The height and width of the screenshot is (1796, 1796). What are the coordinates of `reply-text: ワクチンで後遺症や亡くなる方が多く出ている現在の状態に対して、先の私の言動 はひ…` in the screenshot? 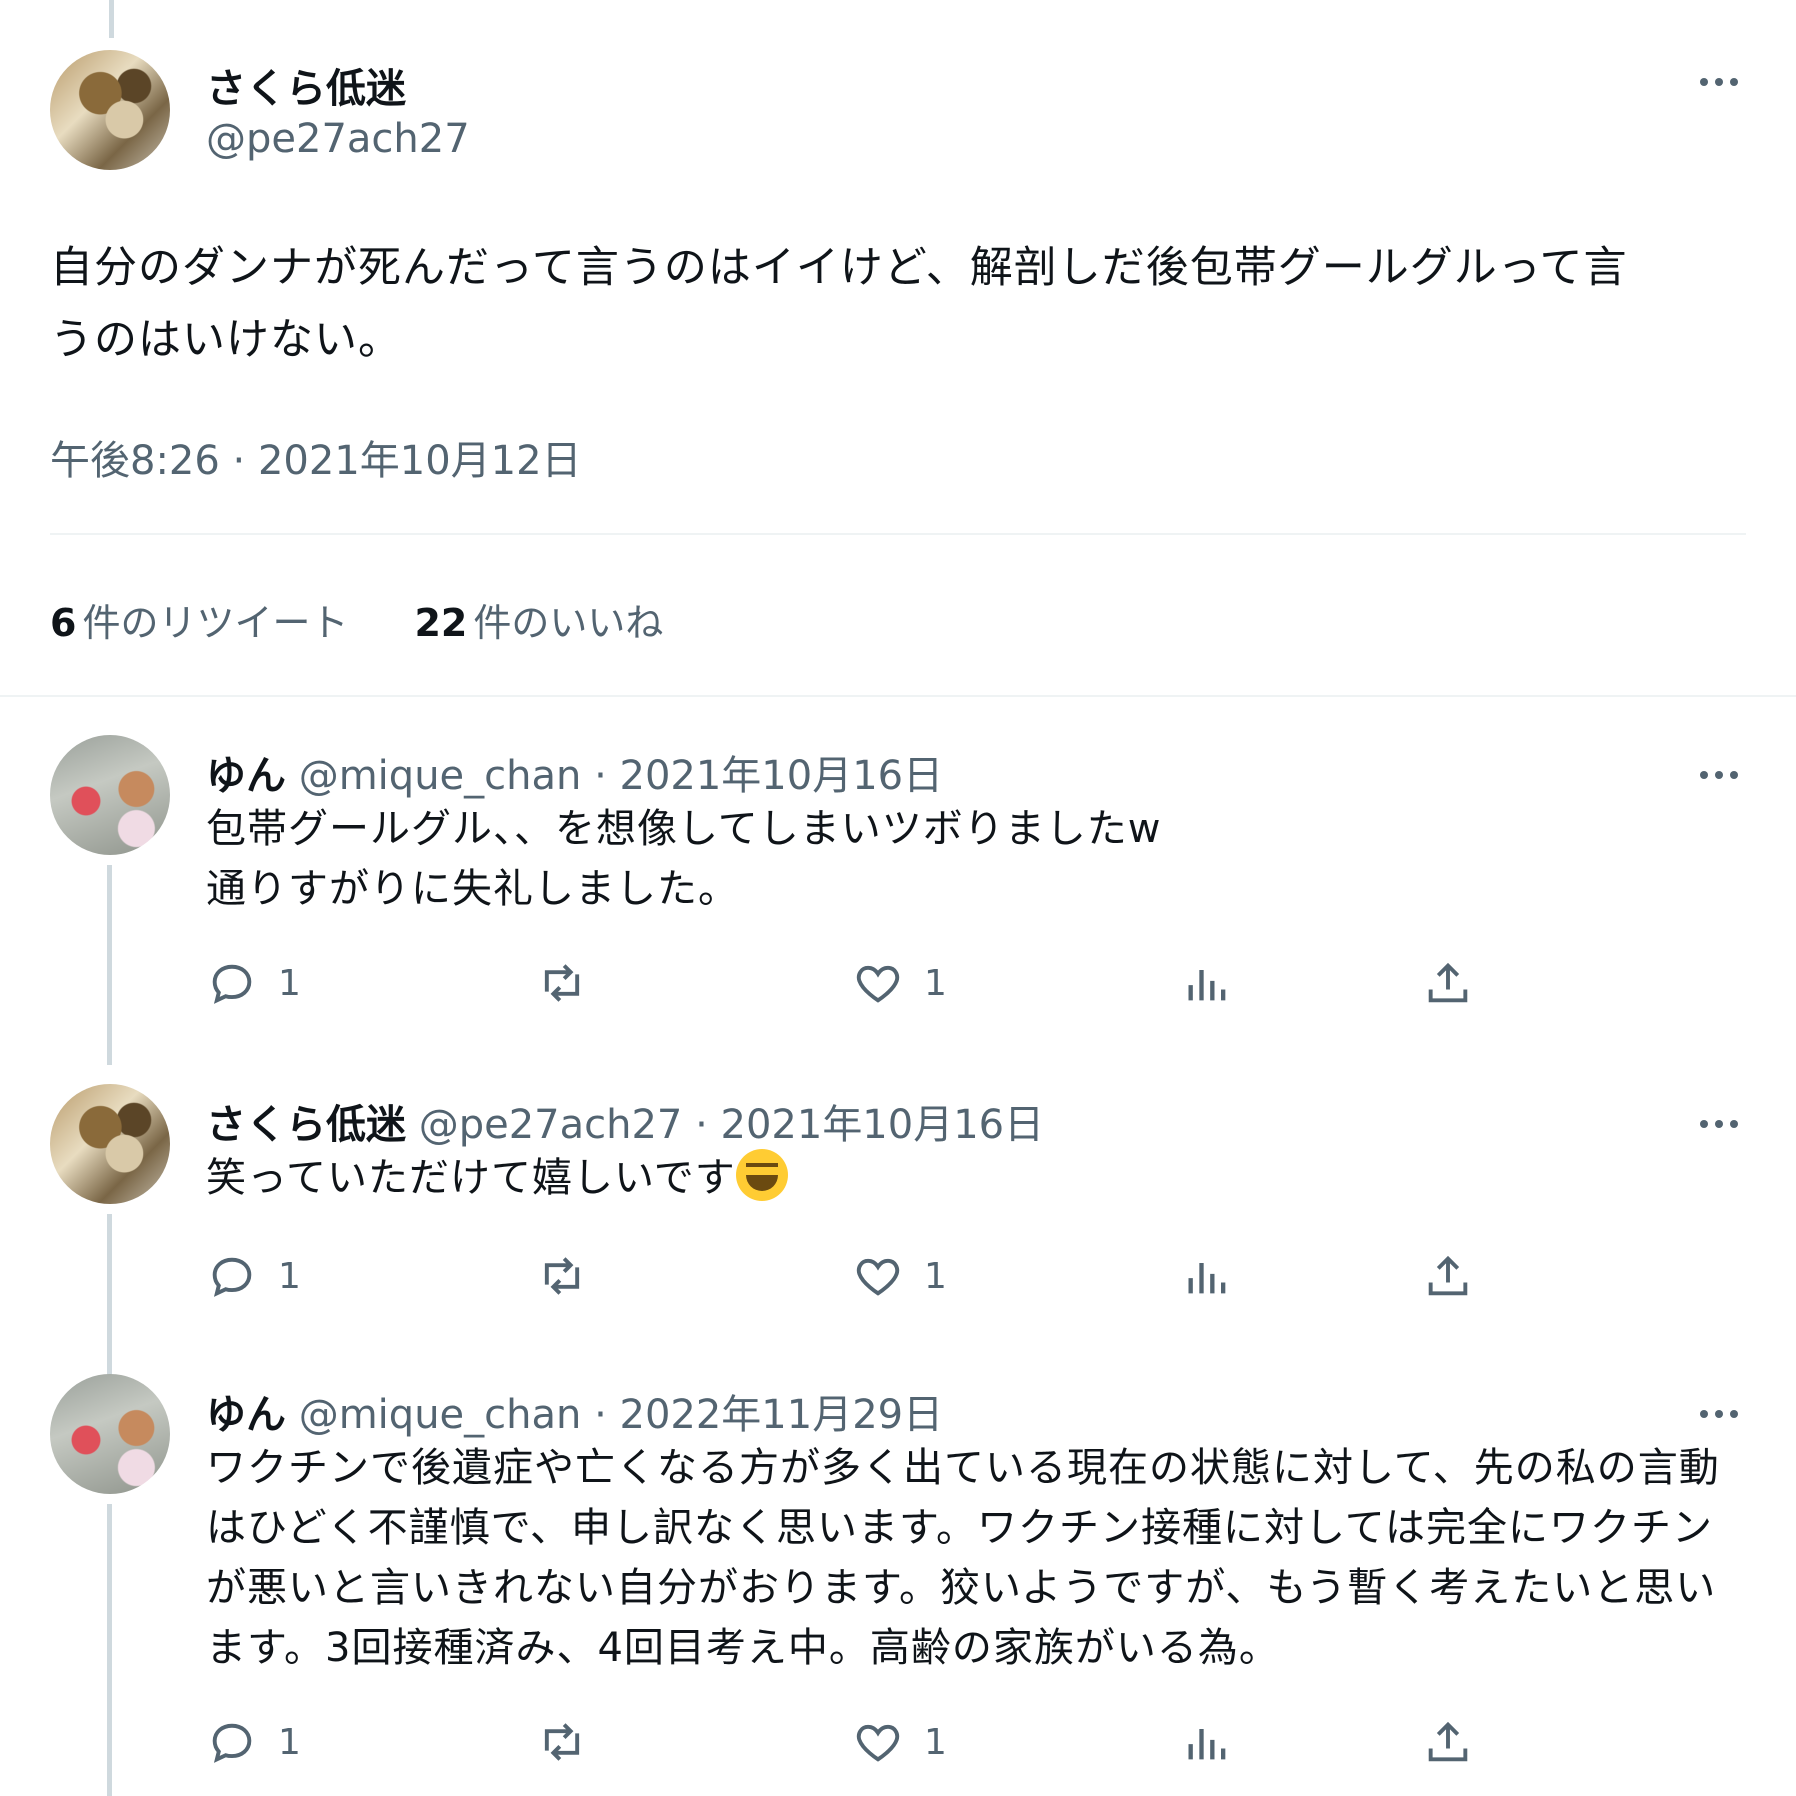 It's located at (976, 1558).